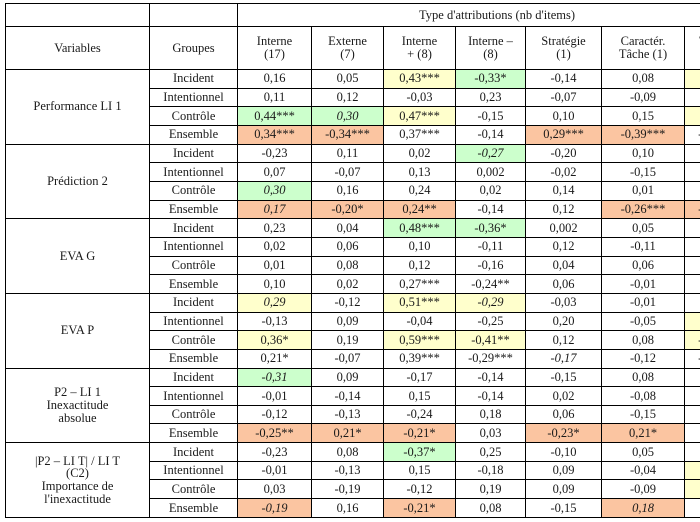  I want to click on value-cell: -0,20, so click(563, 153).